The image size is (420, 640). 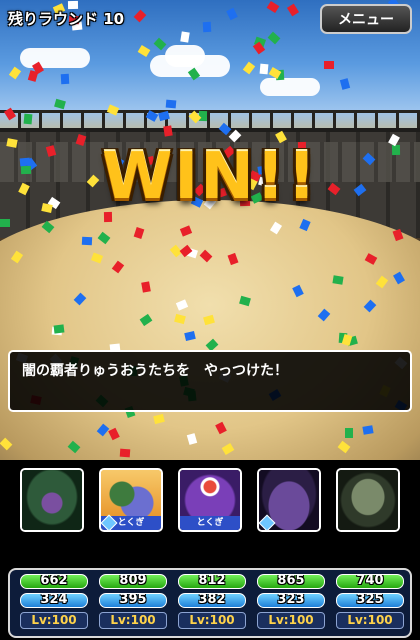 What do you see at coordinates (210, 523) in the screenshot?
I see `skill-tag: とくぎ` at bounding box center [210, 523].